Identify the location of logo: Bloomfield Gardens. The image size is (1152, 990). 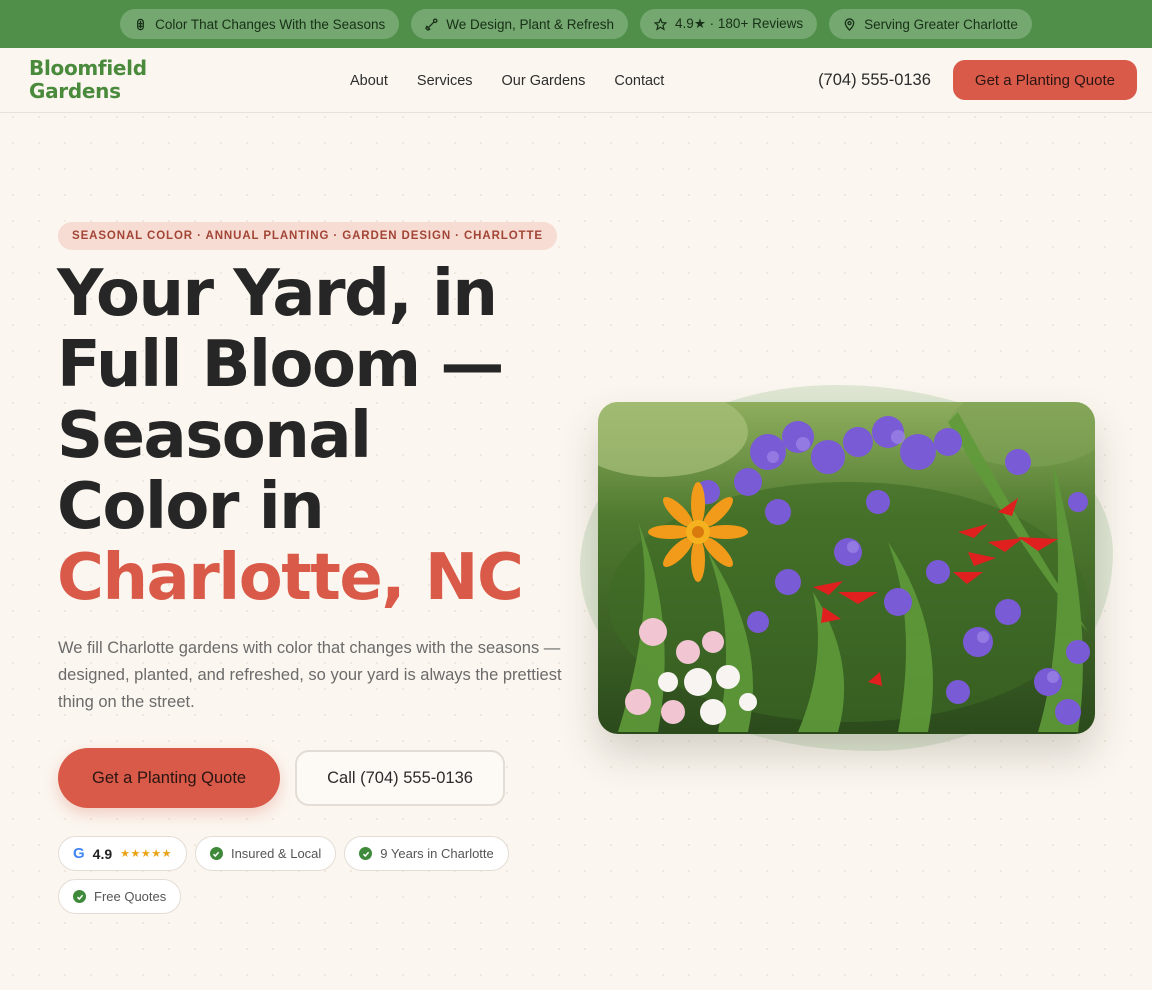
(99, 80).